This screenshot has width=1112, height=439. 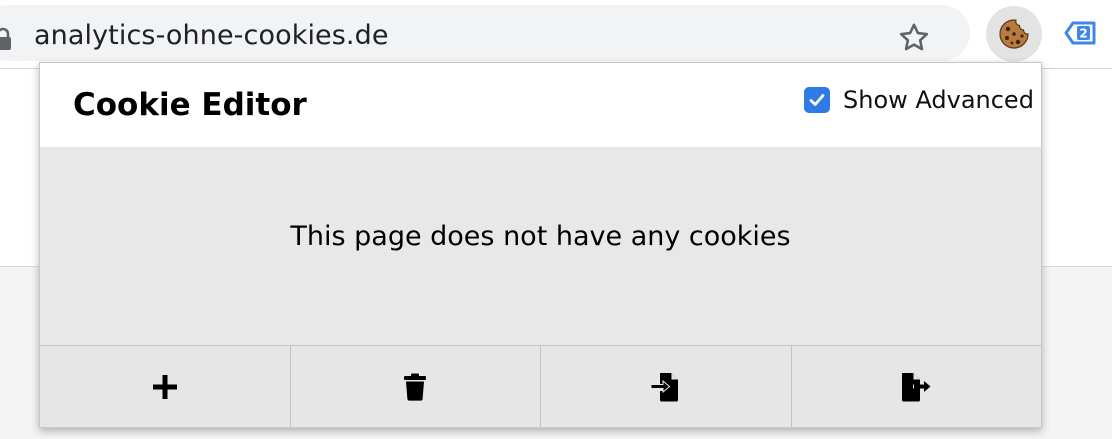 What do you see at coordinates (7, 39) in the screenshot?
I see `lock-icon` at bounding box center [7, 39].